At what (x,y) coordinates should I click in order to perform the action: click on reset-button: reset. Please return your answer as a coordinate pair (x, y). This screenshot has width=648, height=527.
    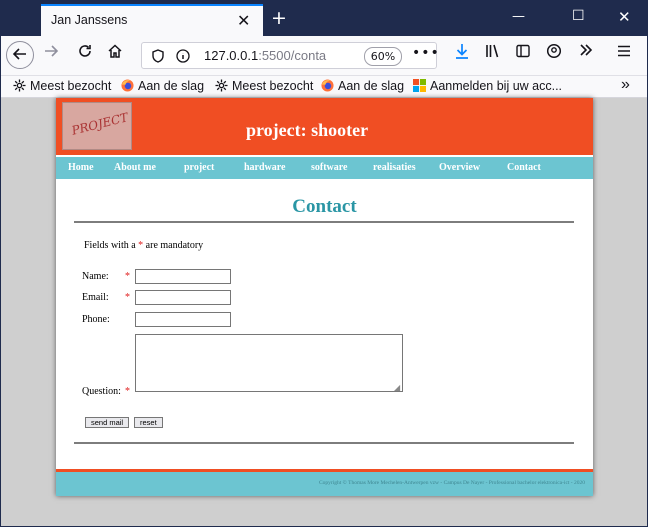
    Looking at the image, I should click on (148, 422).